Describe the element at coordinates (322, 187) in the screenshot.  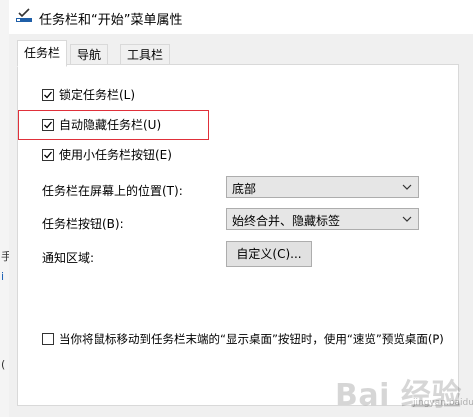
I see `taskbar-position-select: 底部` at that location.